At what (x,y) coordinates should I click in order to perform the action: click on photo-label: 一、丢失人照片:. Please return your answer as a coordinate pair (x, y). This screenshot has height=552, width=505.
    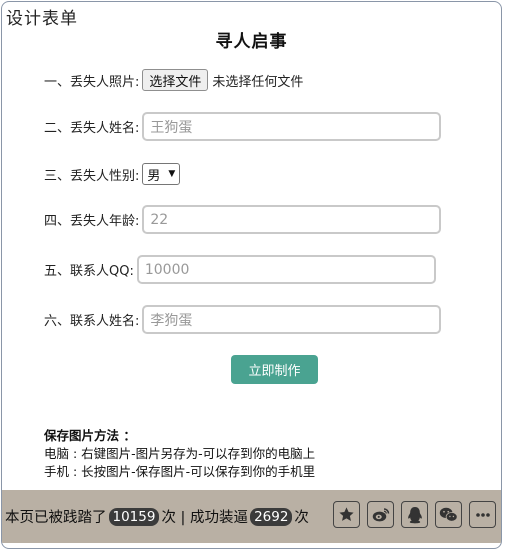
    Looking at the image, I should click on (92, 82).